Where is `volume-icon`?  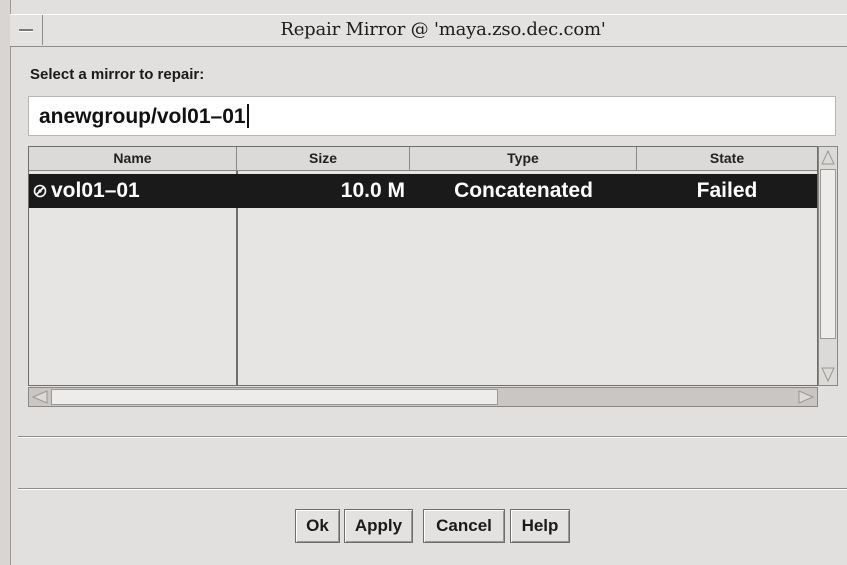
volume-icon is located at coordinates (40, 191).